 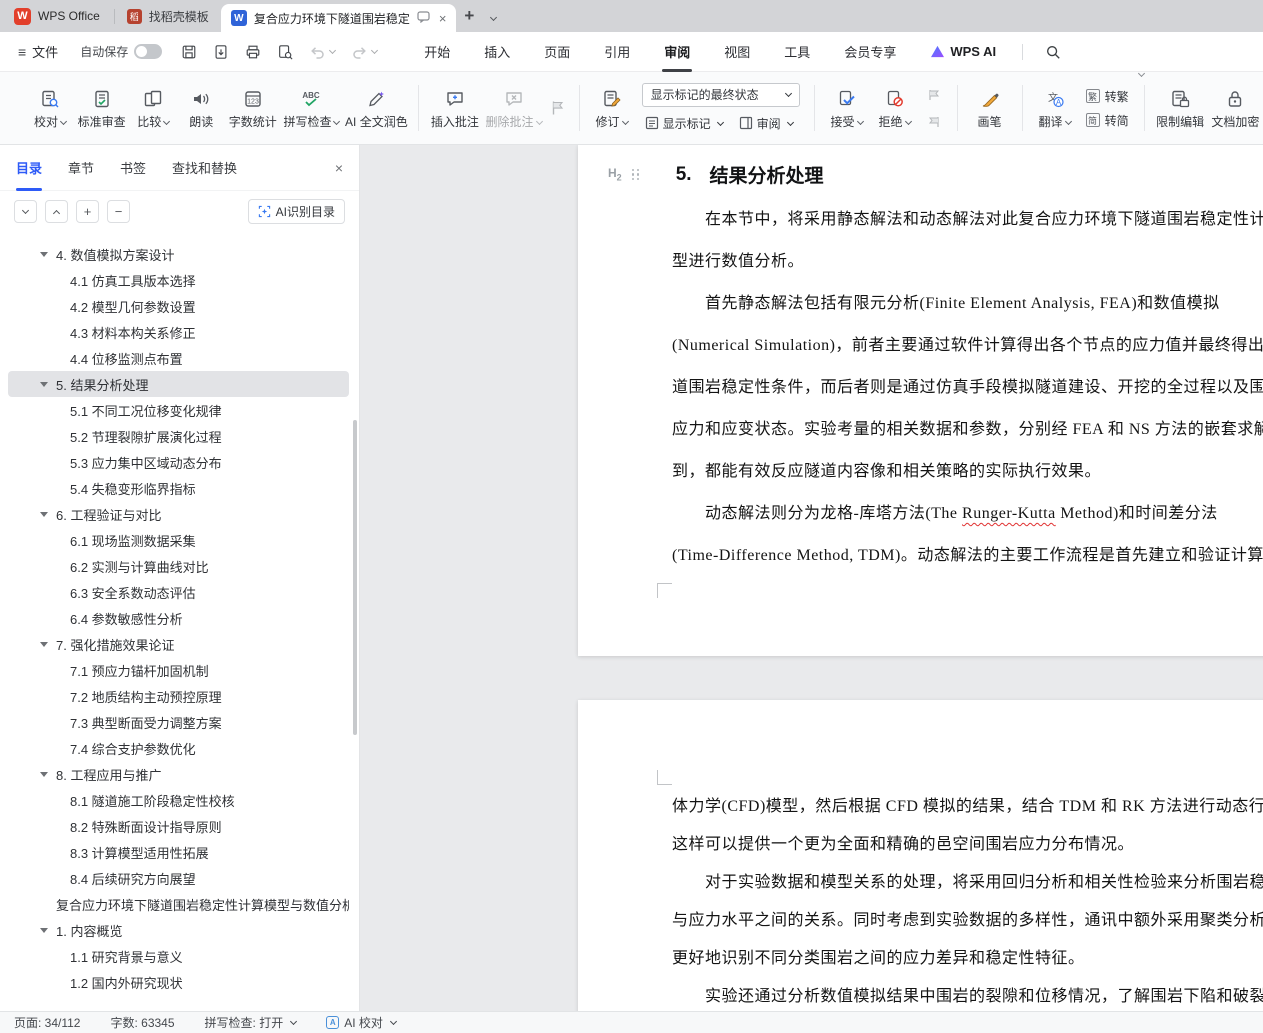 What do you see at coordinates (1009, 513) in the screenshot?
I see `spell-error-text: Runger-Kutta` at bounding box center [1009, 513].